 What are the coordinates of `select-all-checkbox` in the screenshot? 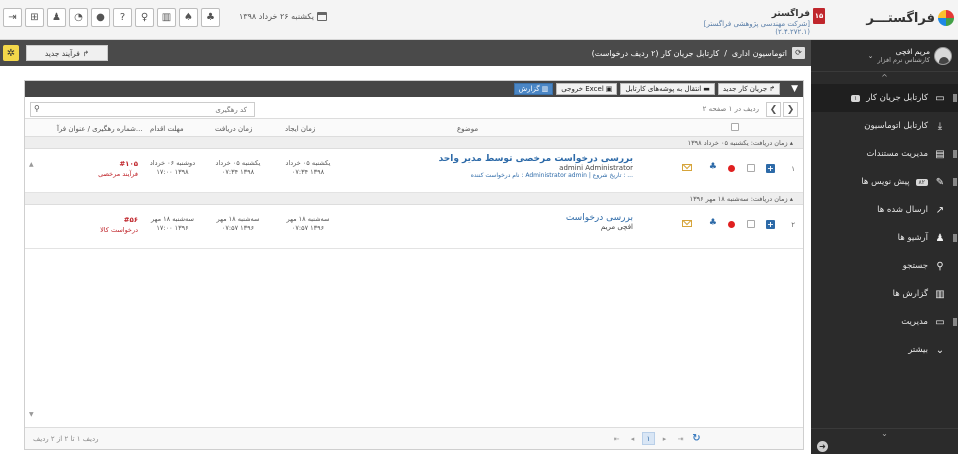 It's located at (735, 128).